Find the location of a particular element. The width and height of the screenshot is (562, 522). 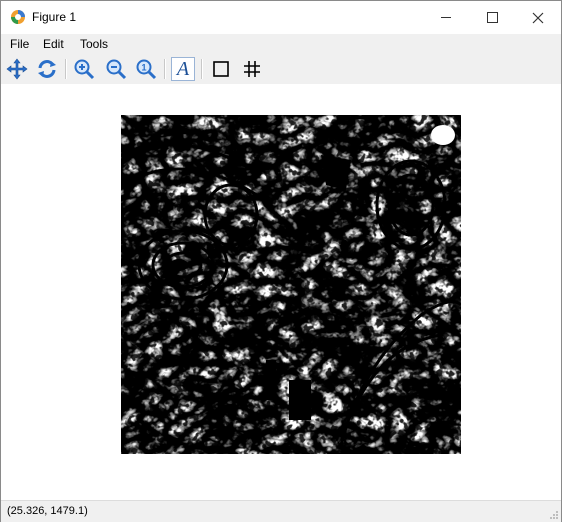

grid-button is located at coordinates (252, 69).